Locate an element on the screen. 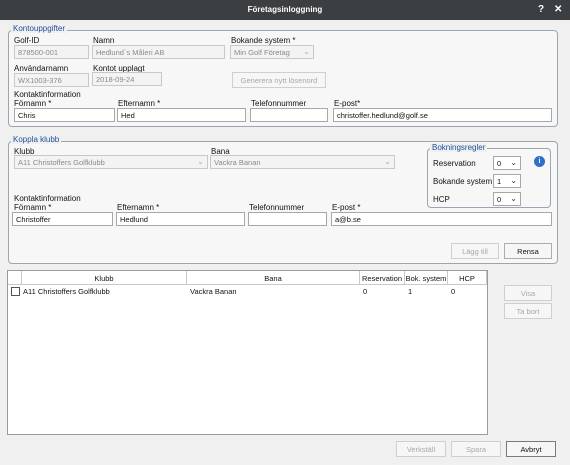 The height and width of the screenshot is (465, 570). club-phone-label: Telefonnummer is located at coordinates (277, 207).